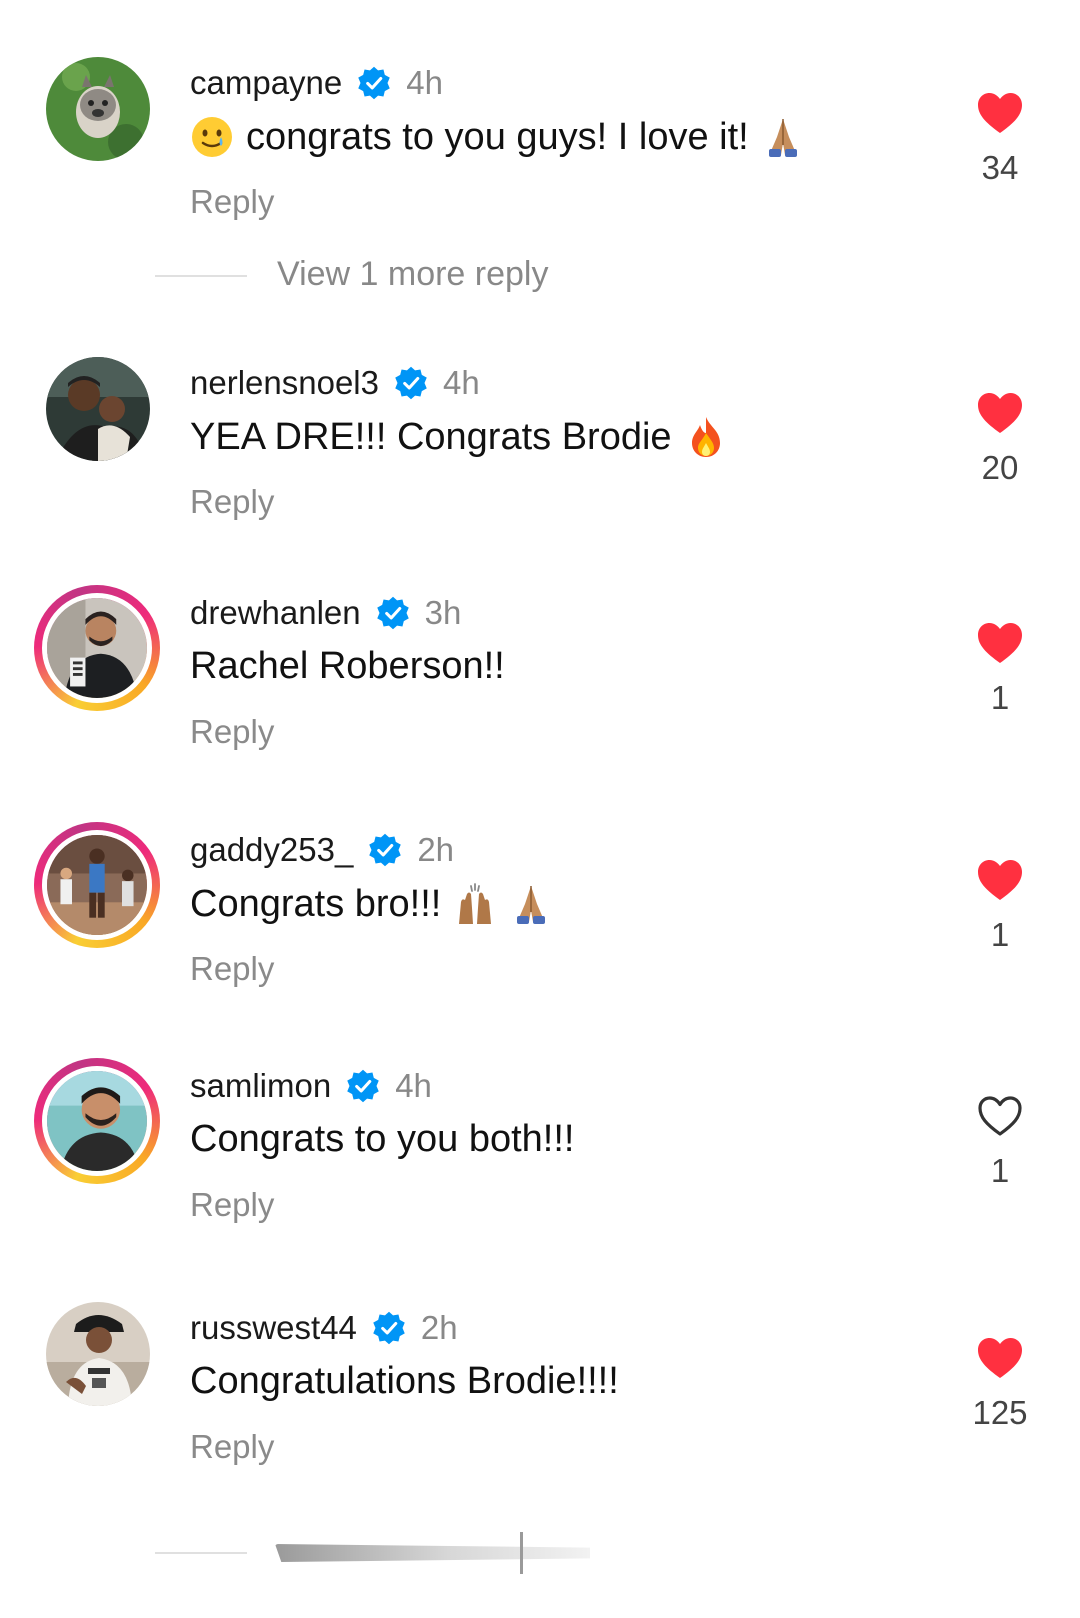 The width and height of the screenshot is (1080, 1618). Describe the element at coordinates (540, 675) in the screenshot. I see `comment-item: drewhanlen 3h Rachel Roberson!! Reply 1` at that location.